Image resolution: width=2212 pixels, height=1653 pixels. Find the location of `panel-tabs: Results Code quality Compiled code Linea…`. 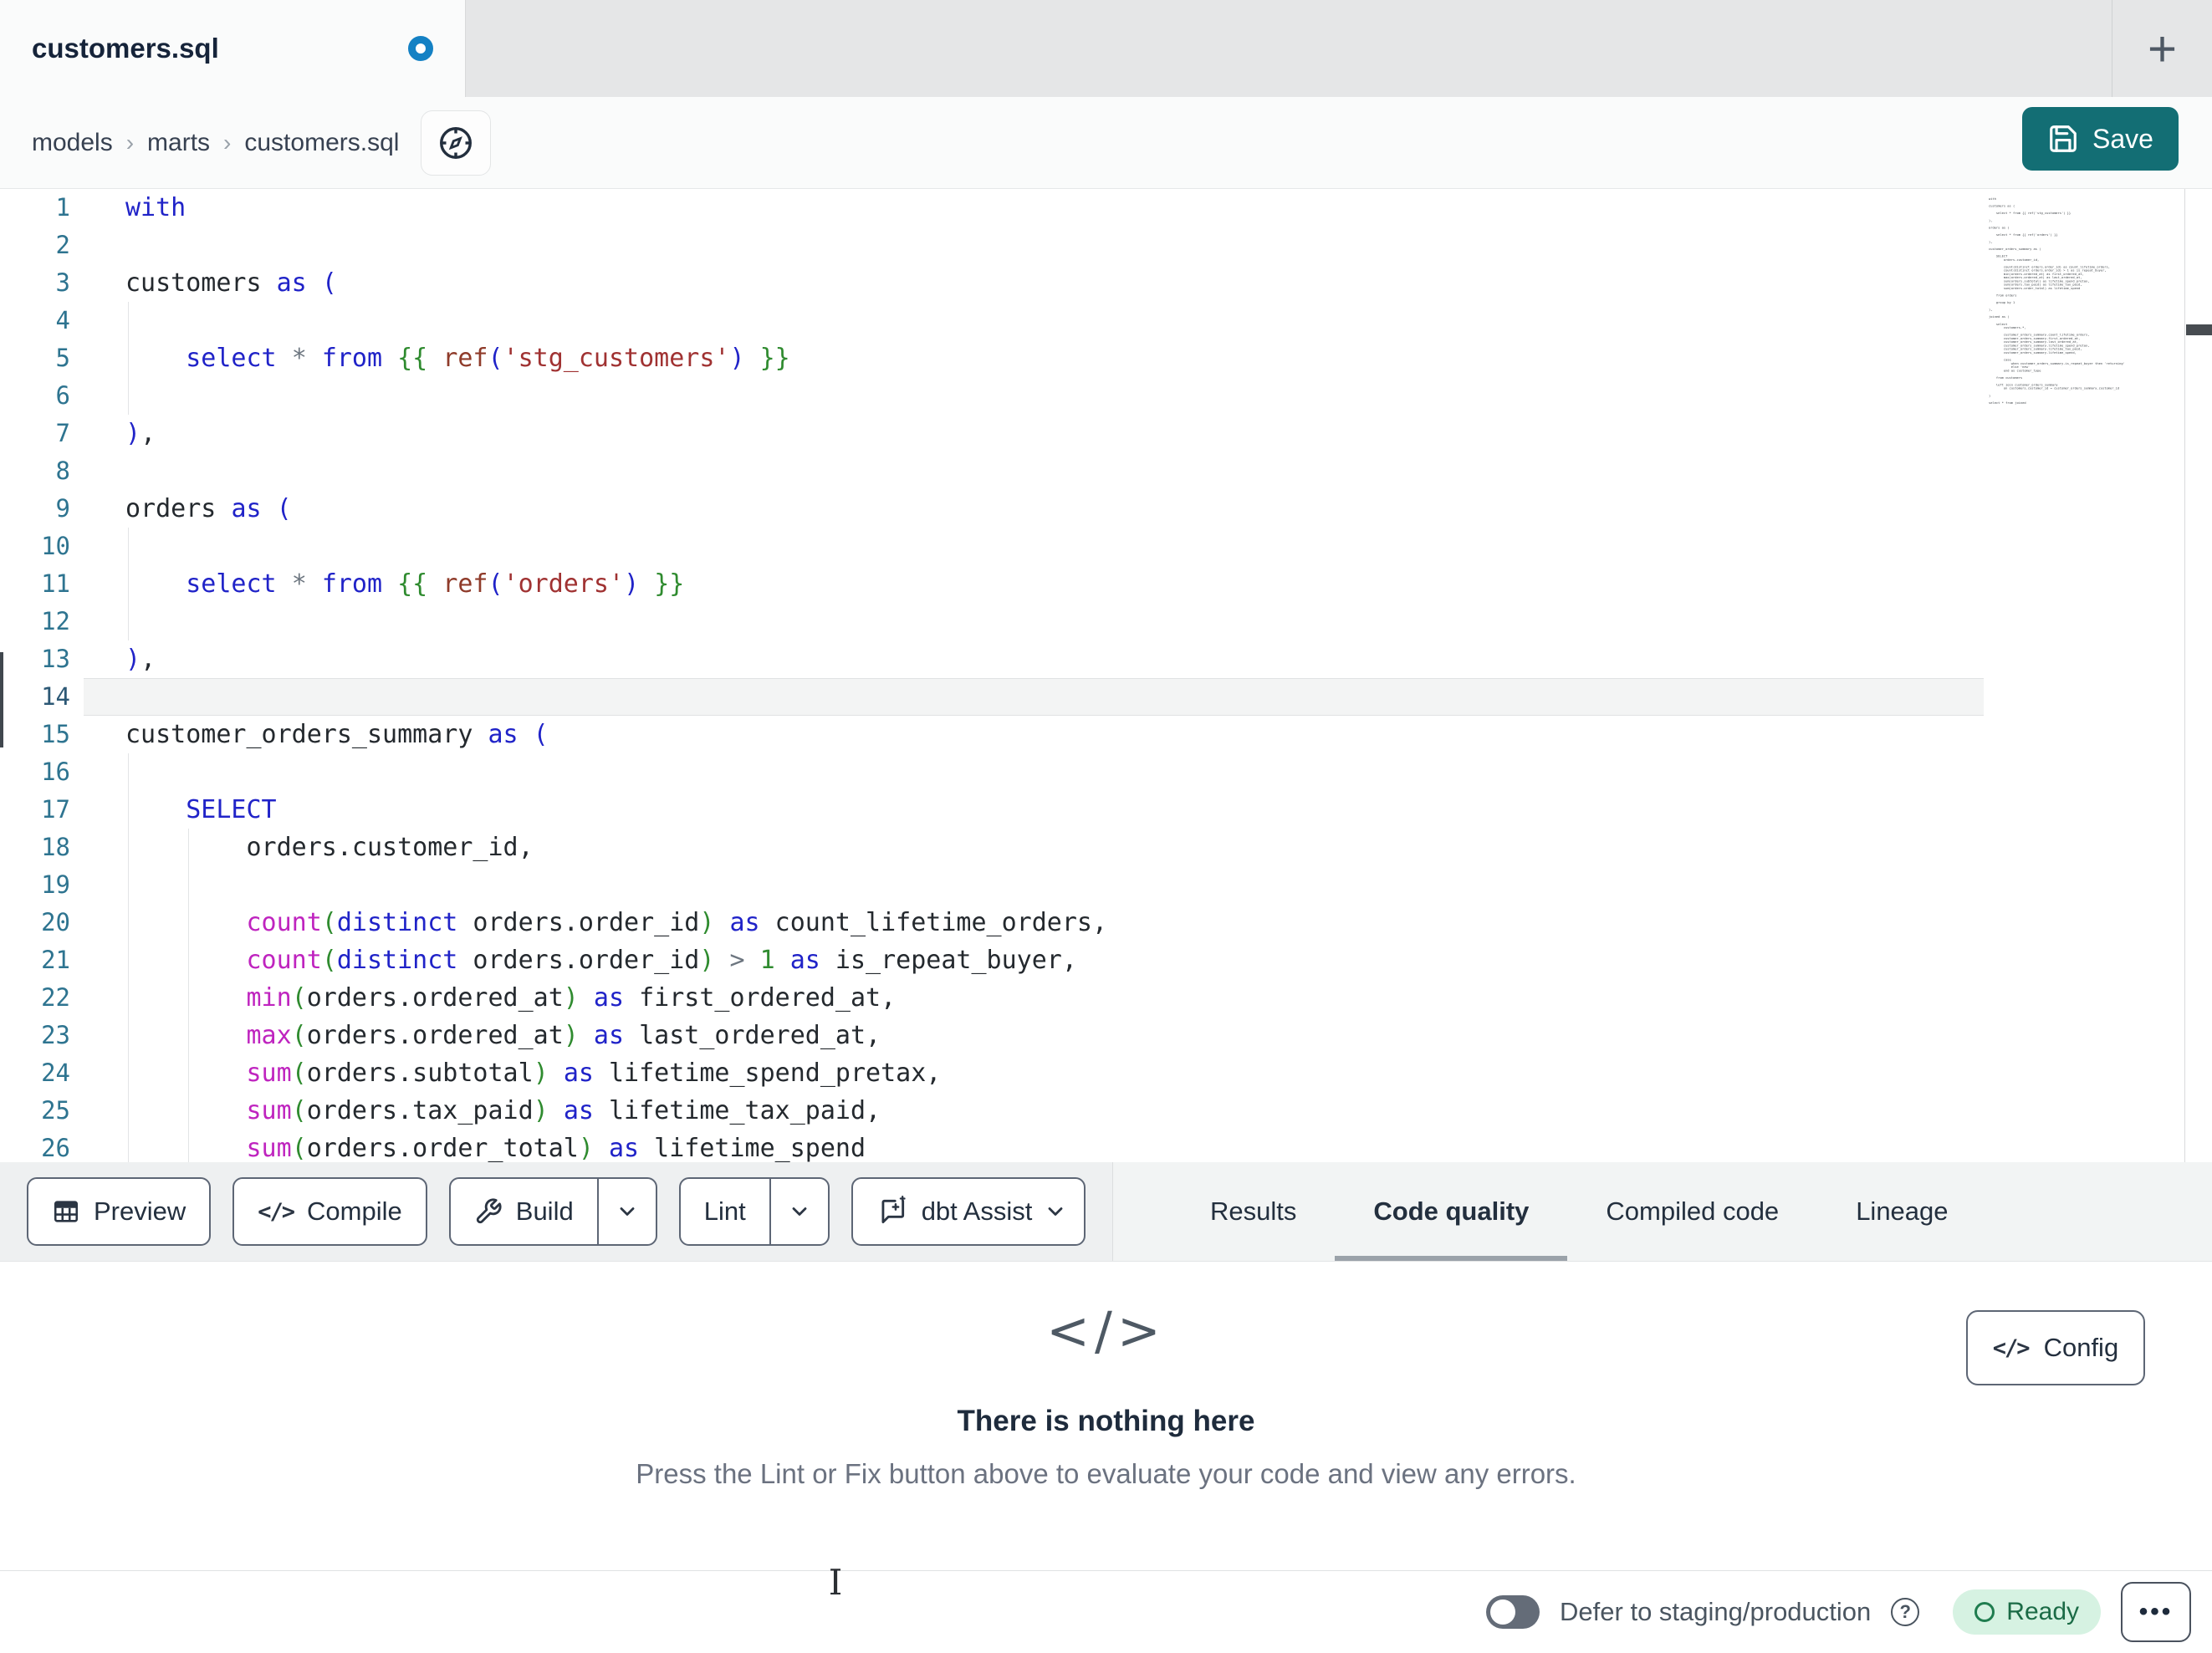

panel-tabs: Results Code quality Compiled code Linea… is located at coordinates (1662, 1211).